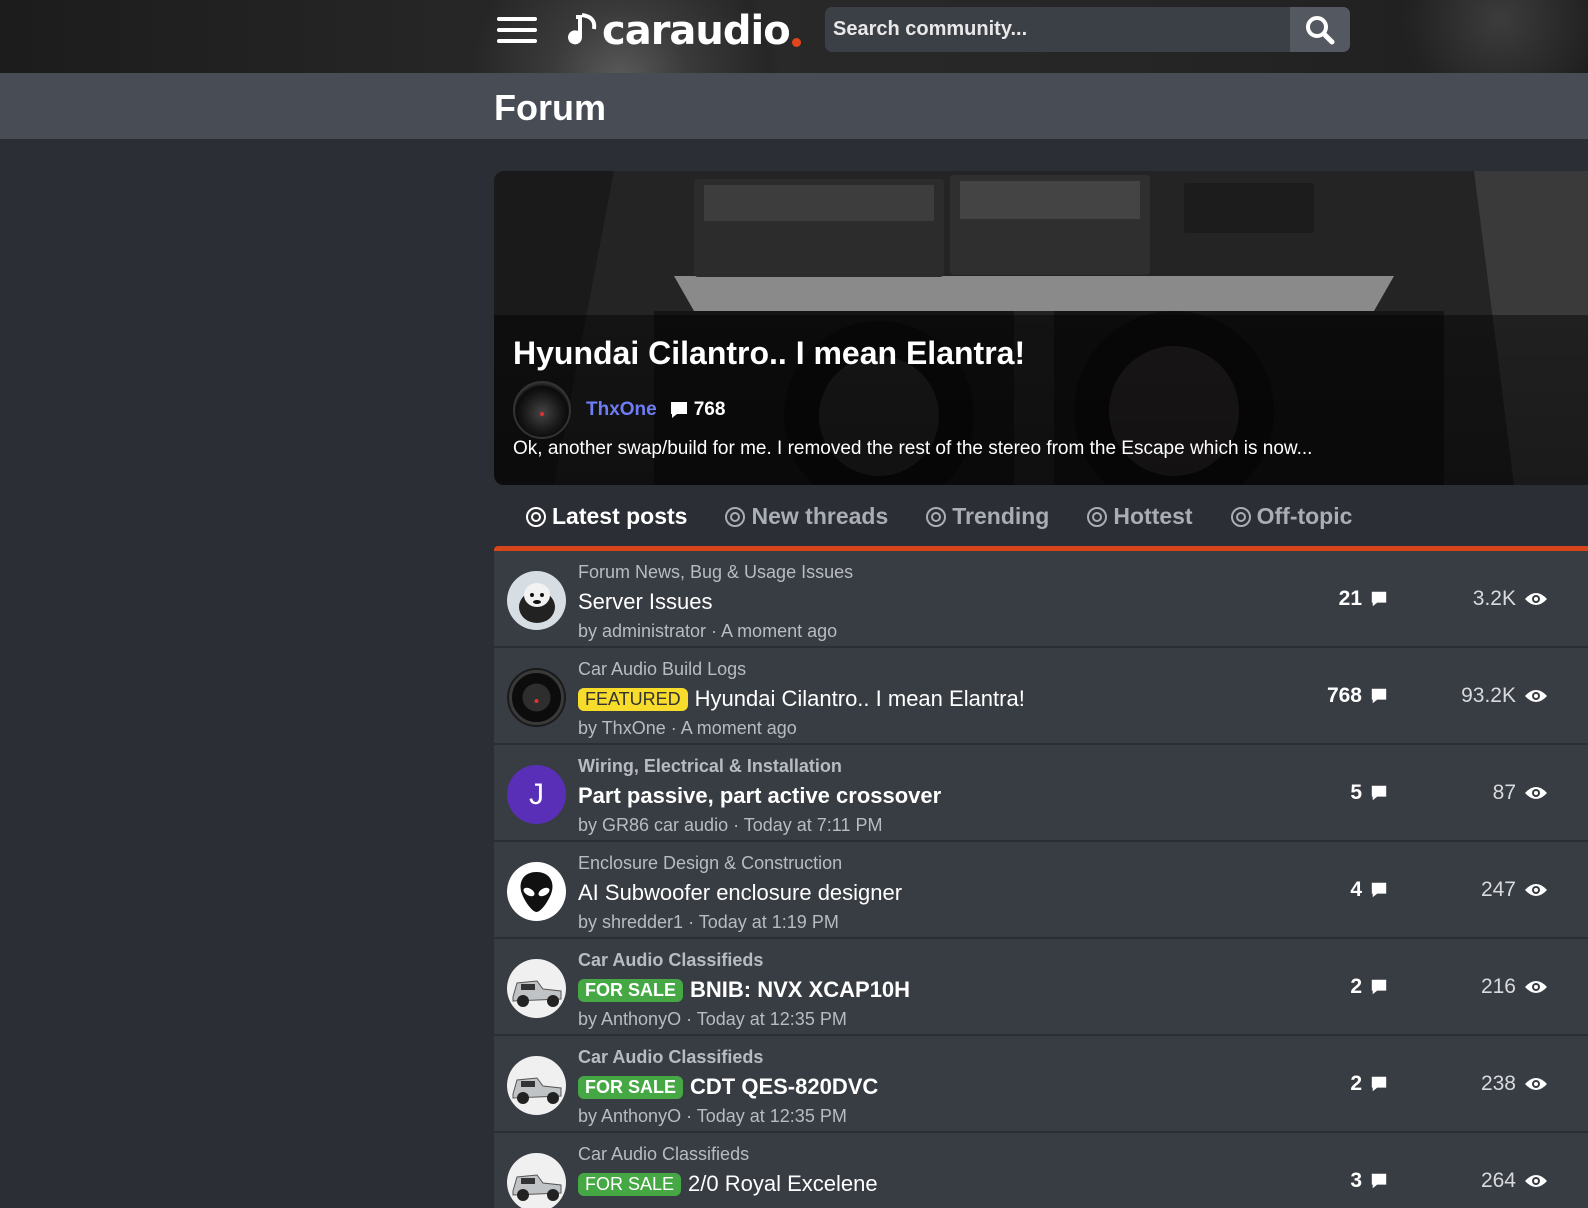 The image size is (1588, 1208). Describe the element at coordinates (550, 107) in the screenshot. I see `page-title: Forum` at that location.